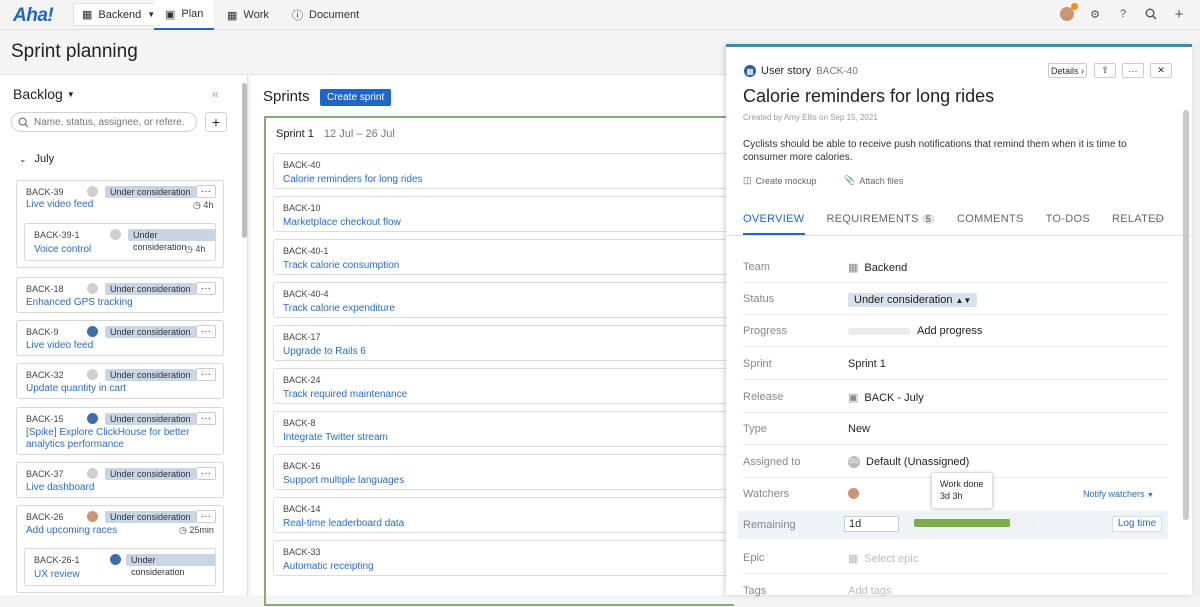  Describe the element at coordinates (867, 364) in the screenshot. I see `sprint-value: Sprint 1` at that location.